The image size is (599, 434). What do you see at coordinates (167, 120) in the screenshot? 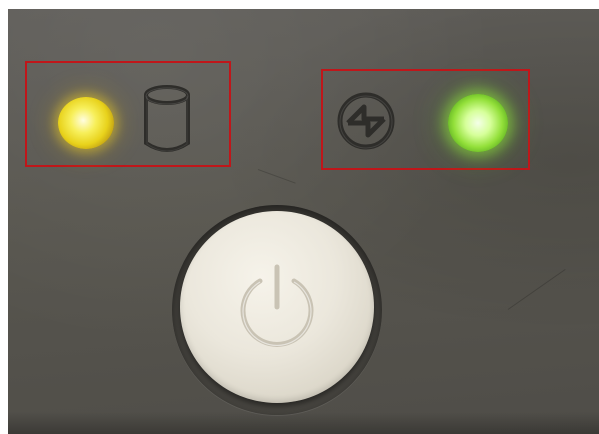
I see `hard-disk-icon` at bounding box center [167, 120].